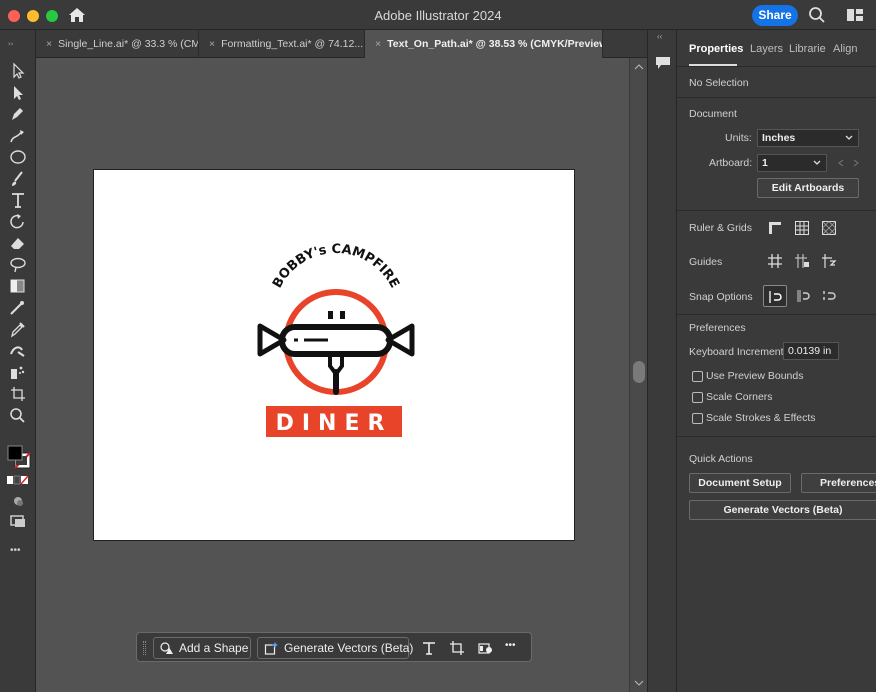 The image size is (876, 692). Describe the element at coordinates (808, 188) in the screenshot. I see `edit-artboards-button: Edit Artboards` at that location.